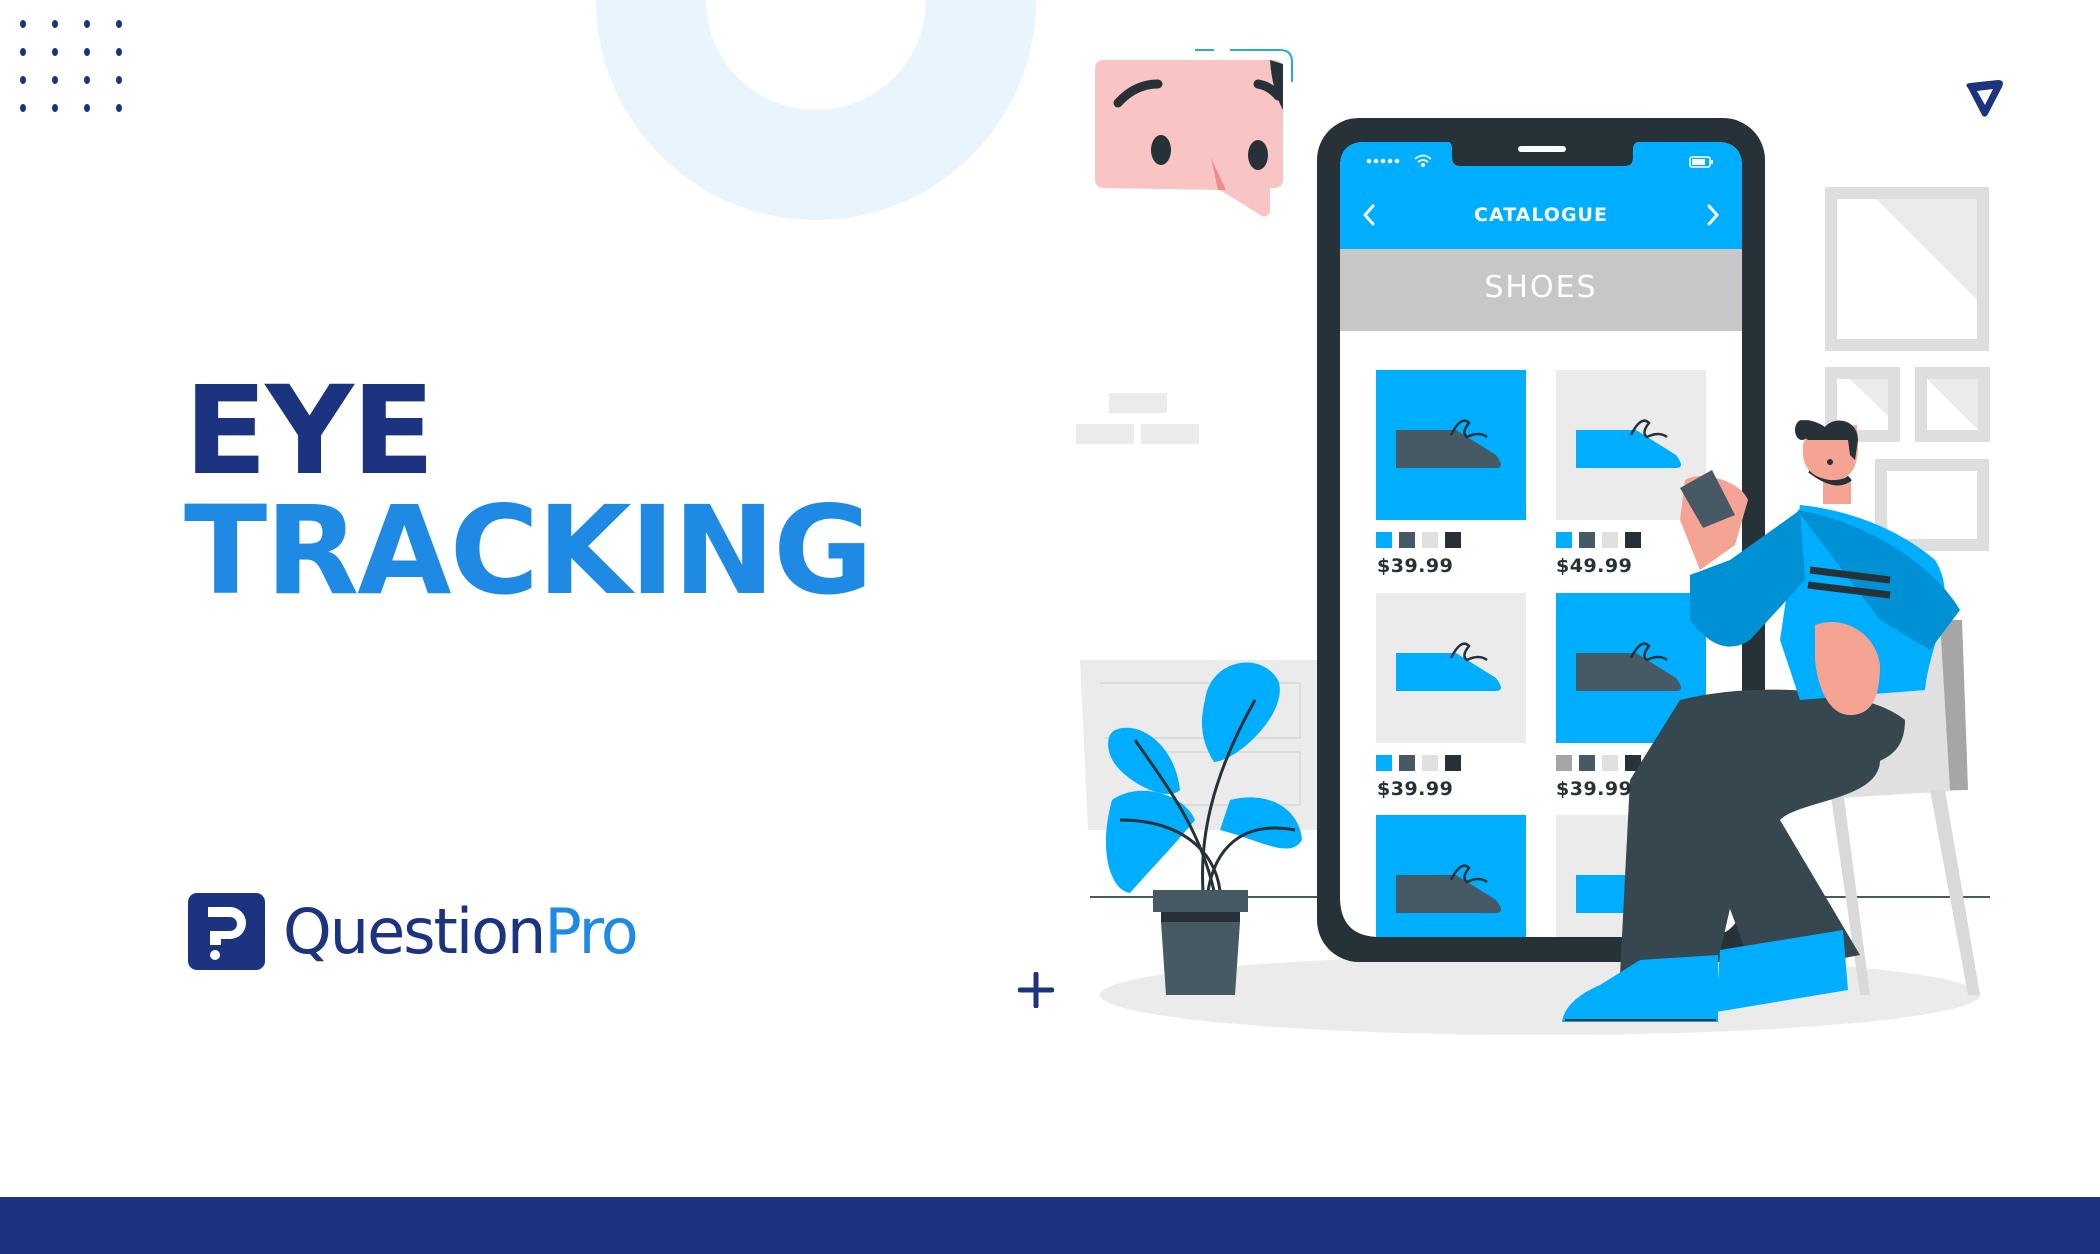 The width and height of the screenshot is (2100, 1254). I want to click on chevron-right-icon, so click(1713, 215).